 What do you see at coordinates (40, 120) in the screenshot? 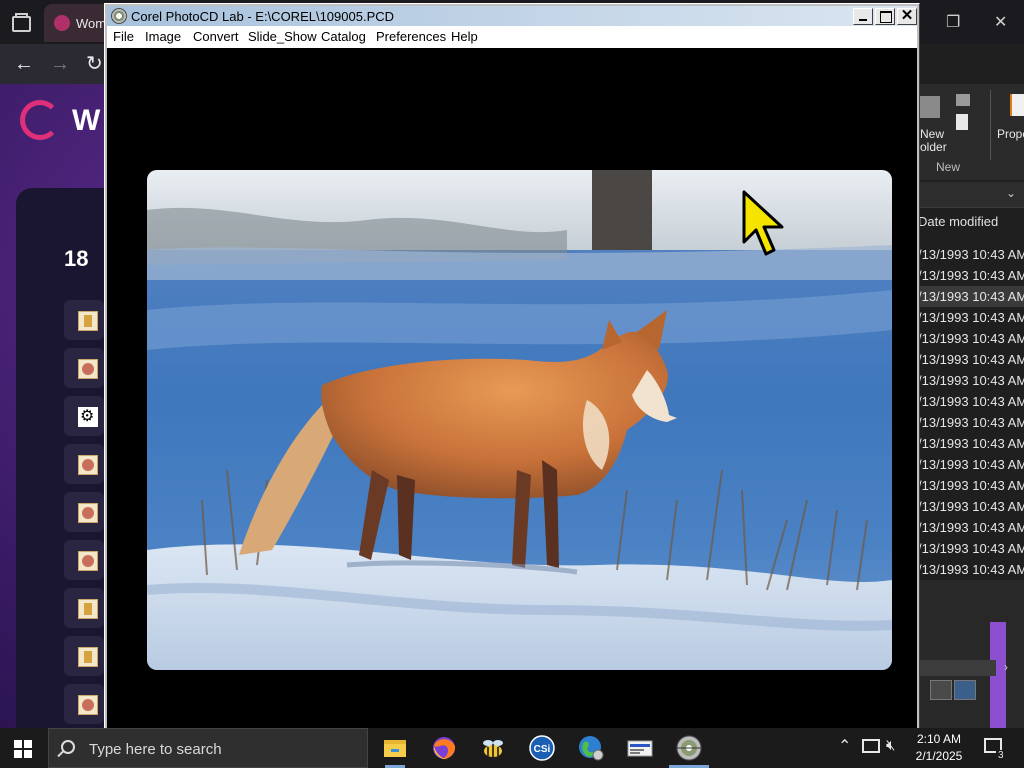
I see `brand-logo-icon` at bounding box center [40, 120].